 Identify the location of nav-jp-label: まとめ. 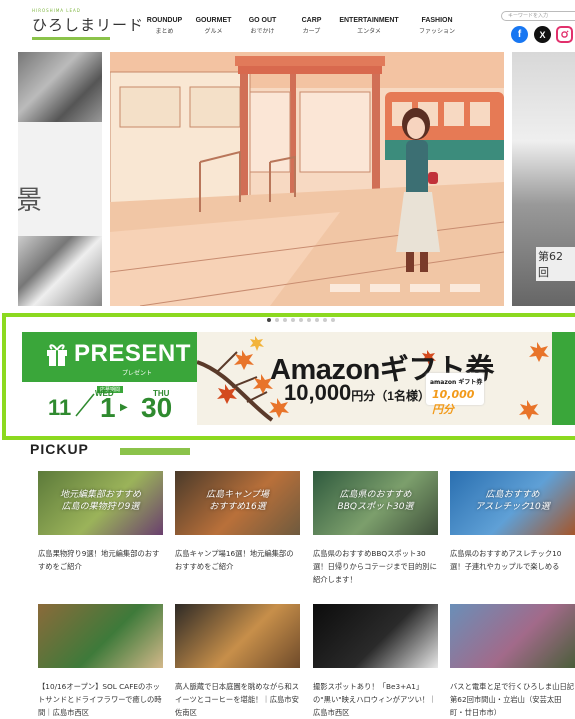
(164, 31).